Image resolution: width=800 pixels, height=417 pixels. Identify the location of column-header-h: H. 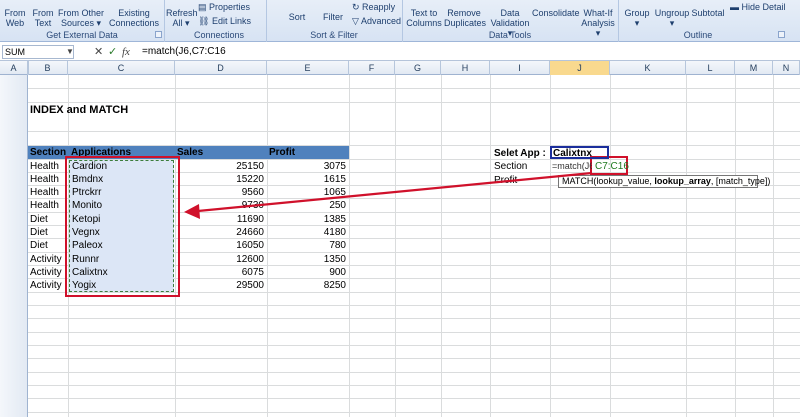
(465, 68).